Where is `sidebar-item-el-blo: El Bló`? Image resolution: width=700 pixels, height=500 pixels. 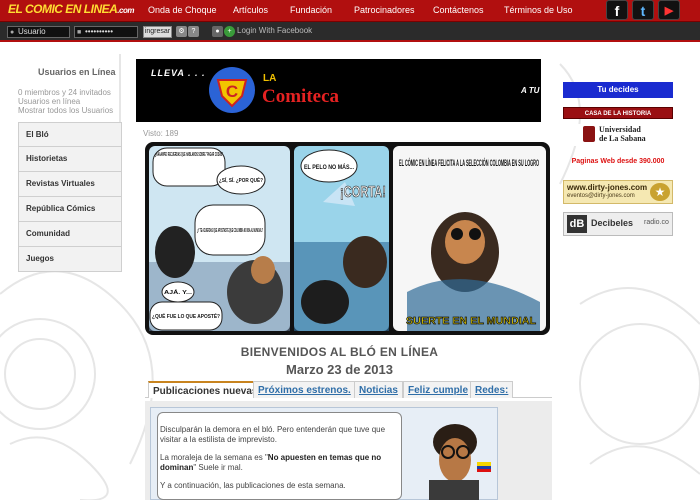 sidebar-item-el-blo: El Bló is located at coordinates (70, 134).